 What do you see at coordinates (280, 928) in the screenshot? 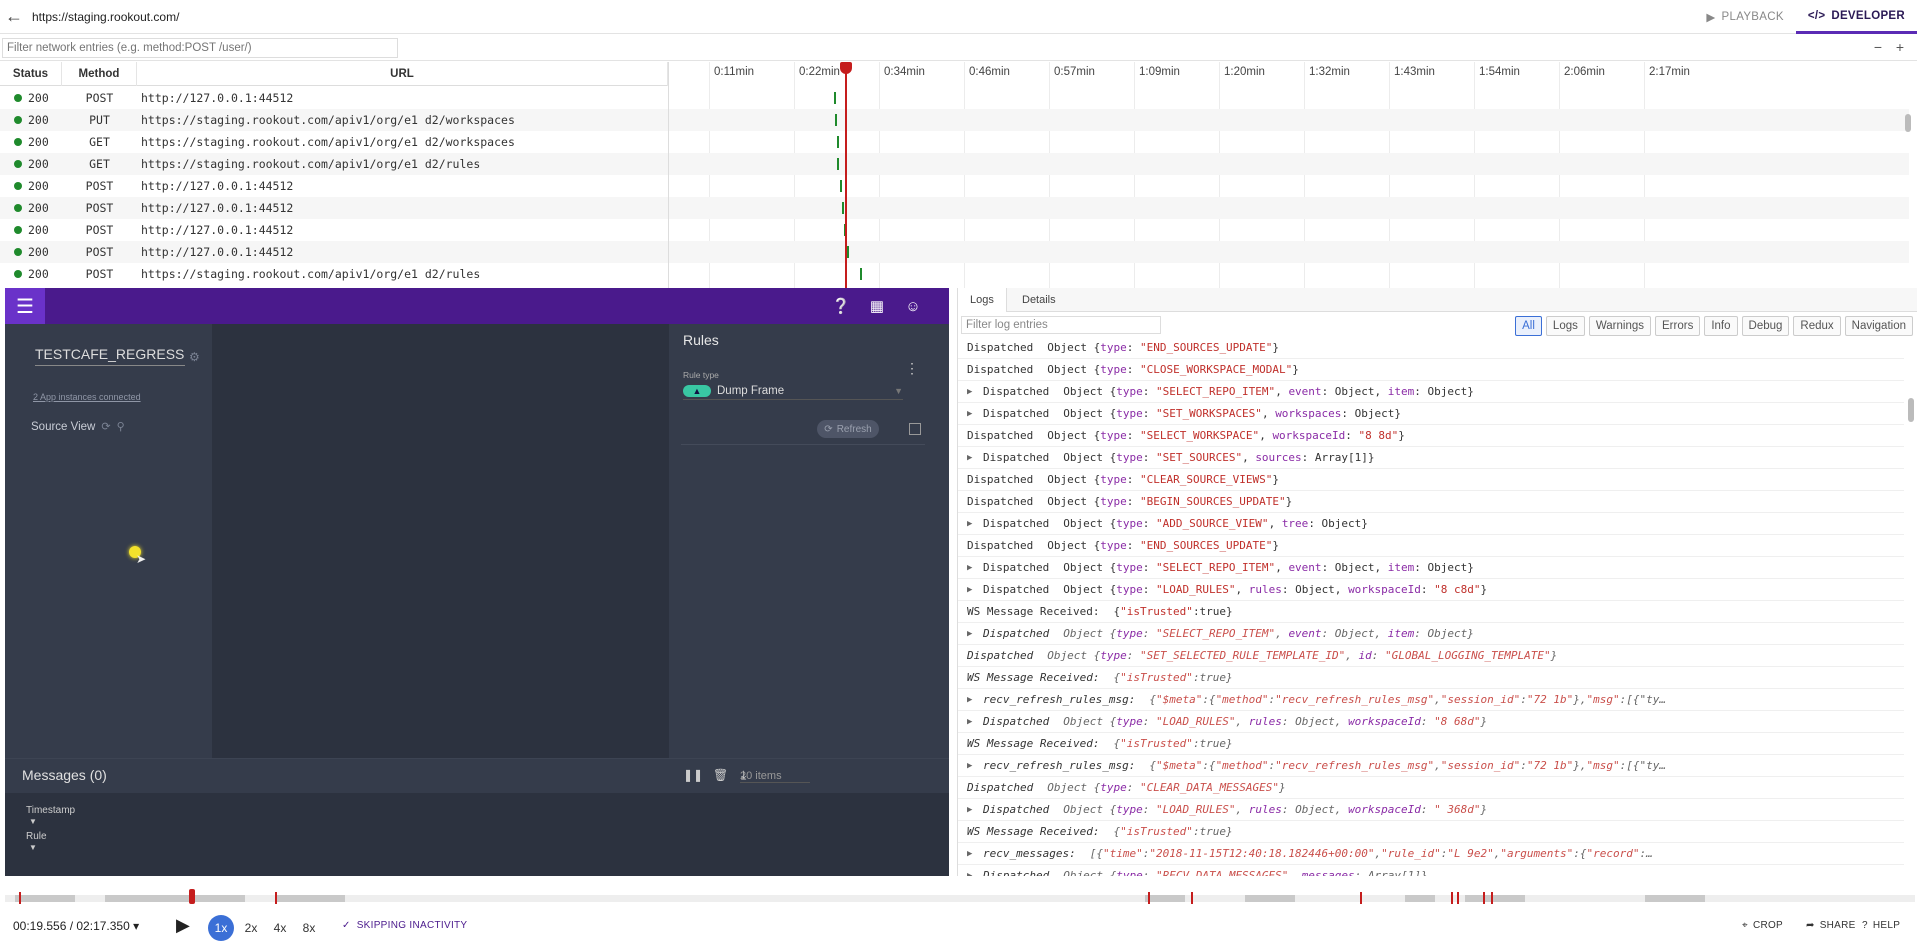
I see `speed-4x-button: 4x` at bounding box center [280, 928].